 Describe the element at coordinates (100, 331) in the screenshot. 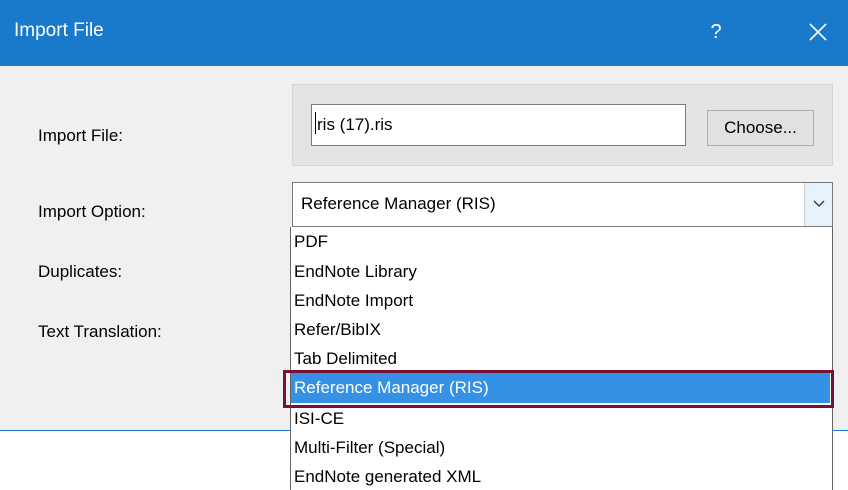

I see `text-translation-label: Text Translation:` at that location.